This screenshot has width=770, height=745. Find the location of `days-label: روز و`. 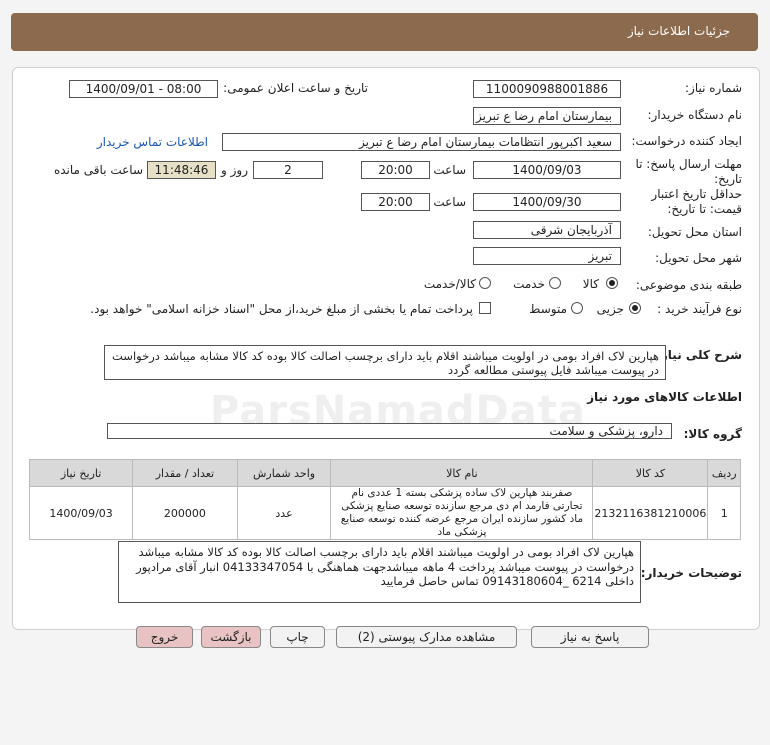

days-label: روز و is located at coordinates (234, 170).